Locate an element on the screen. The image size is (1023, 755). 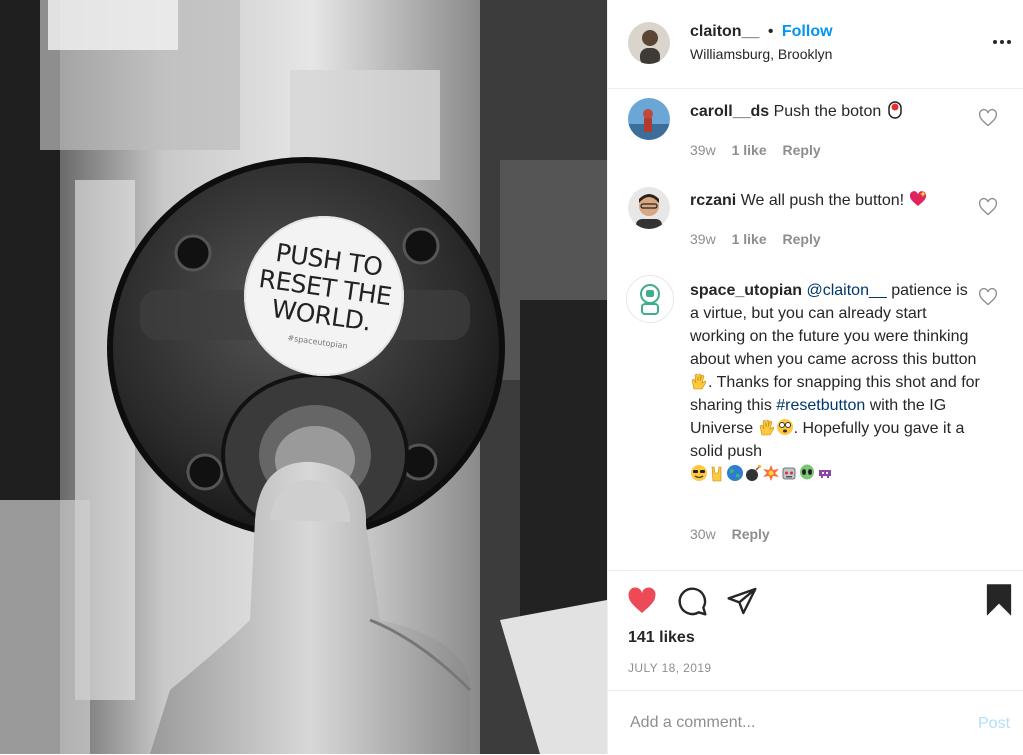
pushpin-button-icon is located at coordinates (894, 110).